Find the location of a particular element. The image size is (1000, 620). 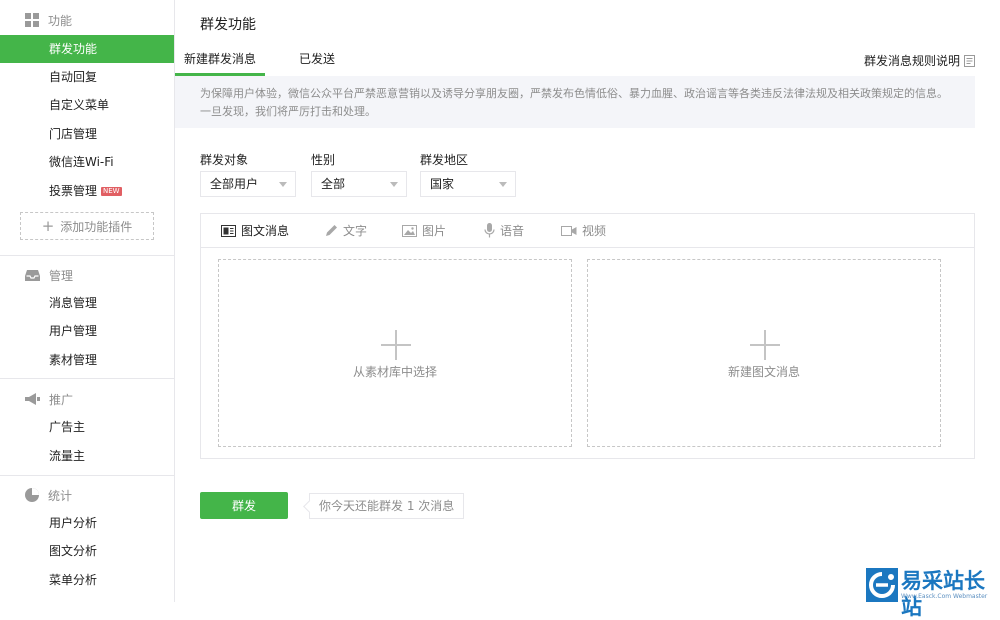

type-tab-image: 图片 is located at coordinates (424, 230).